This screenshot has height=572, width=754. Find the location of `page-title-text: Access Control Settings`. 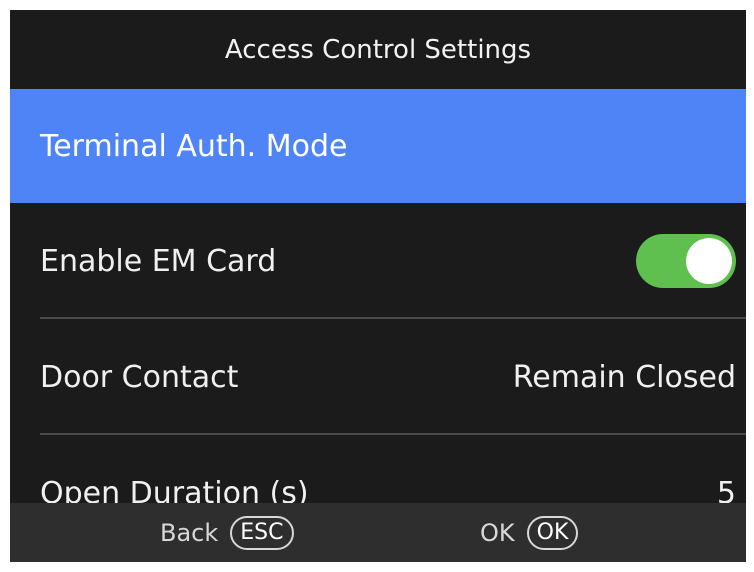

page-title-text: Access Control Settings is located at coordinates (378, 49).